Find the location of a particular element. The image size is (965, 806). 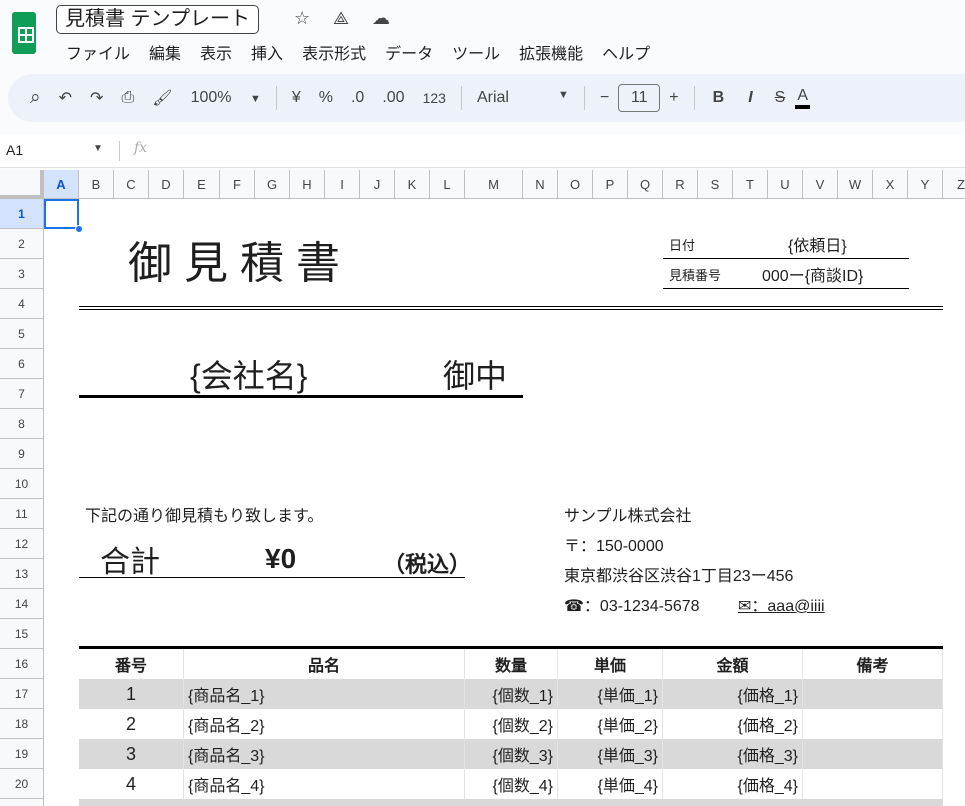

document-title: 見積書 テンプレート is located at coordinates (157, 19).